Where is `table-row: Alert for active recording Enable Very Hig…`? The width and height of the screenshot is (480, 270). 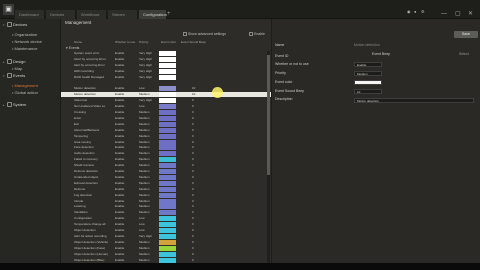 table-row: Alert for active recording Enable Very Hig… is located at coordinates (166, 236).